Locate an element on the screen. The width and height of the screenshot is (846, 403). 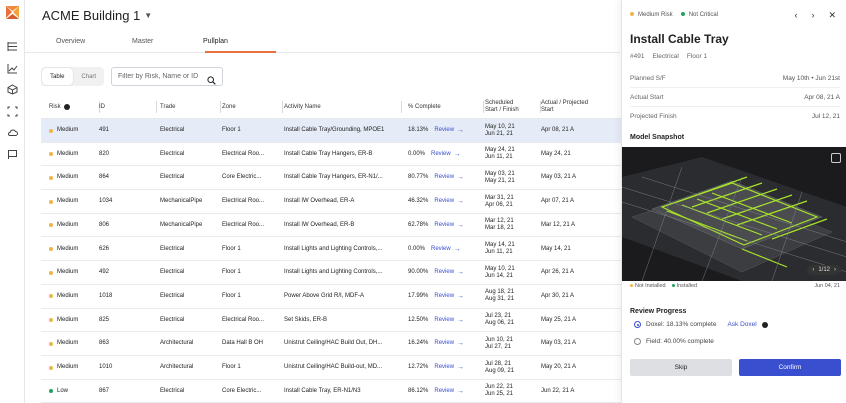
search-icon is located at coordinates (211, 81).